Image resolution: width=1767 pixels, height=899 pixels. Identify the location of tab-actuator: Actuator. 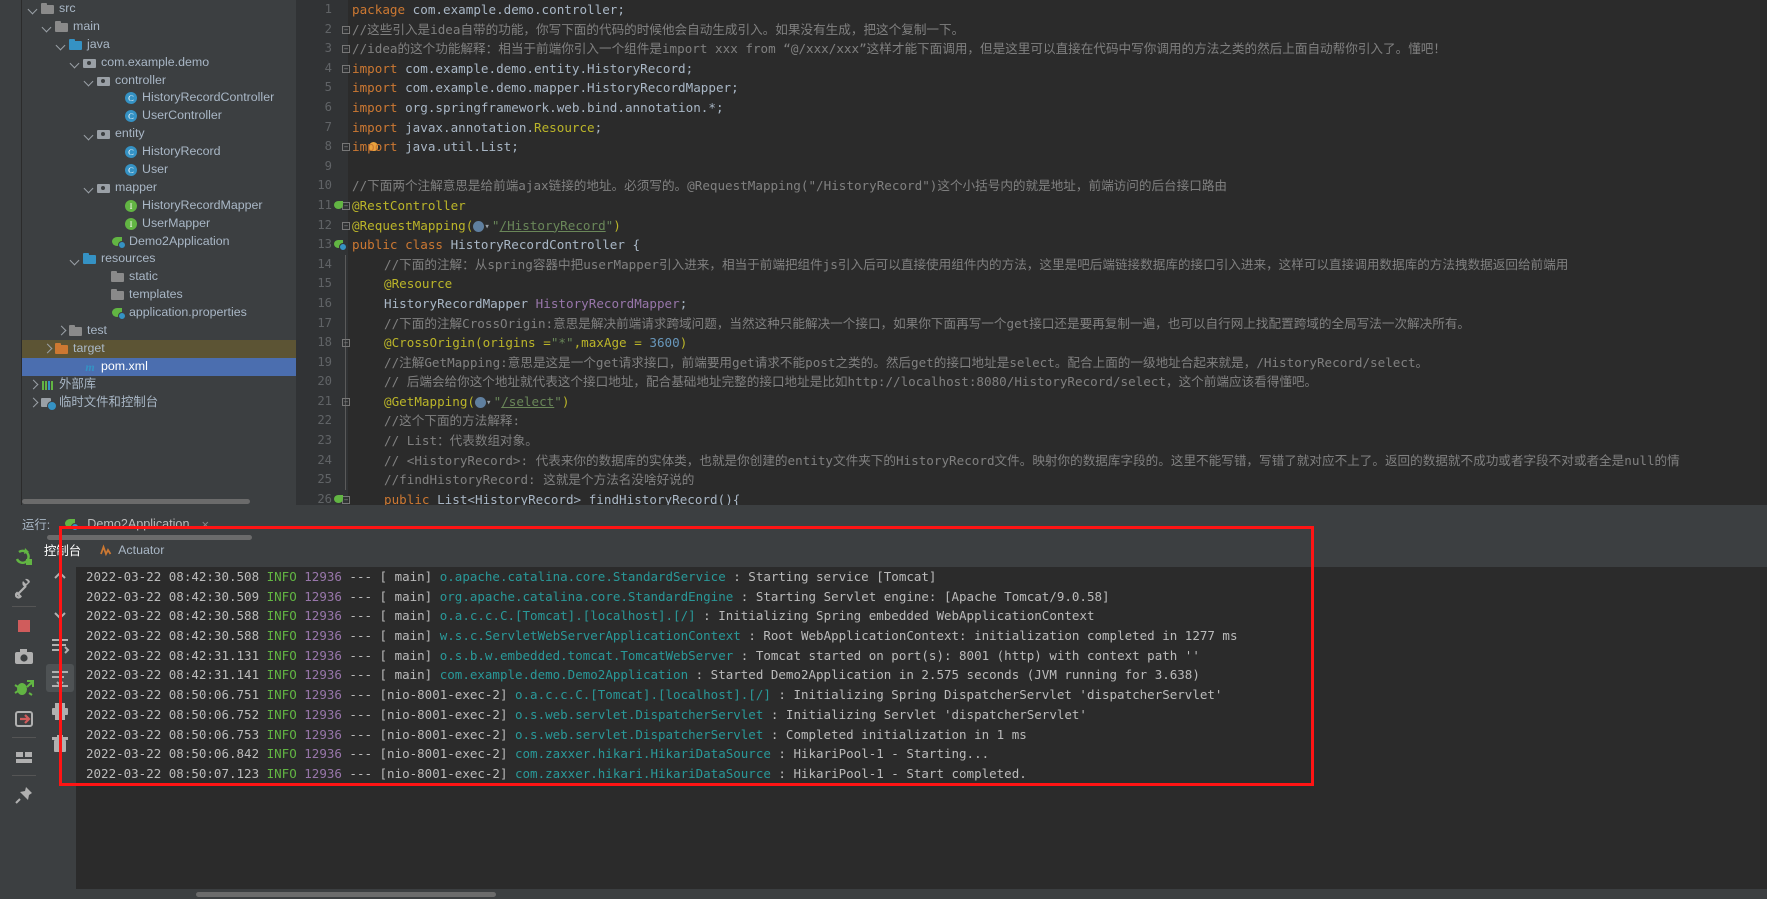
(131, 550).